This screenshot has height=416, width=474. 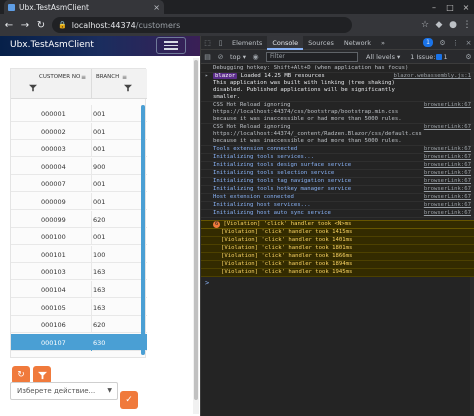 What do you see at coordinates (79, 149) in the screenshot?
I see `table-row: 000003 001` at bounding box center [79, 149].